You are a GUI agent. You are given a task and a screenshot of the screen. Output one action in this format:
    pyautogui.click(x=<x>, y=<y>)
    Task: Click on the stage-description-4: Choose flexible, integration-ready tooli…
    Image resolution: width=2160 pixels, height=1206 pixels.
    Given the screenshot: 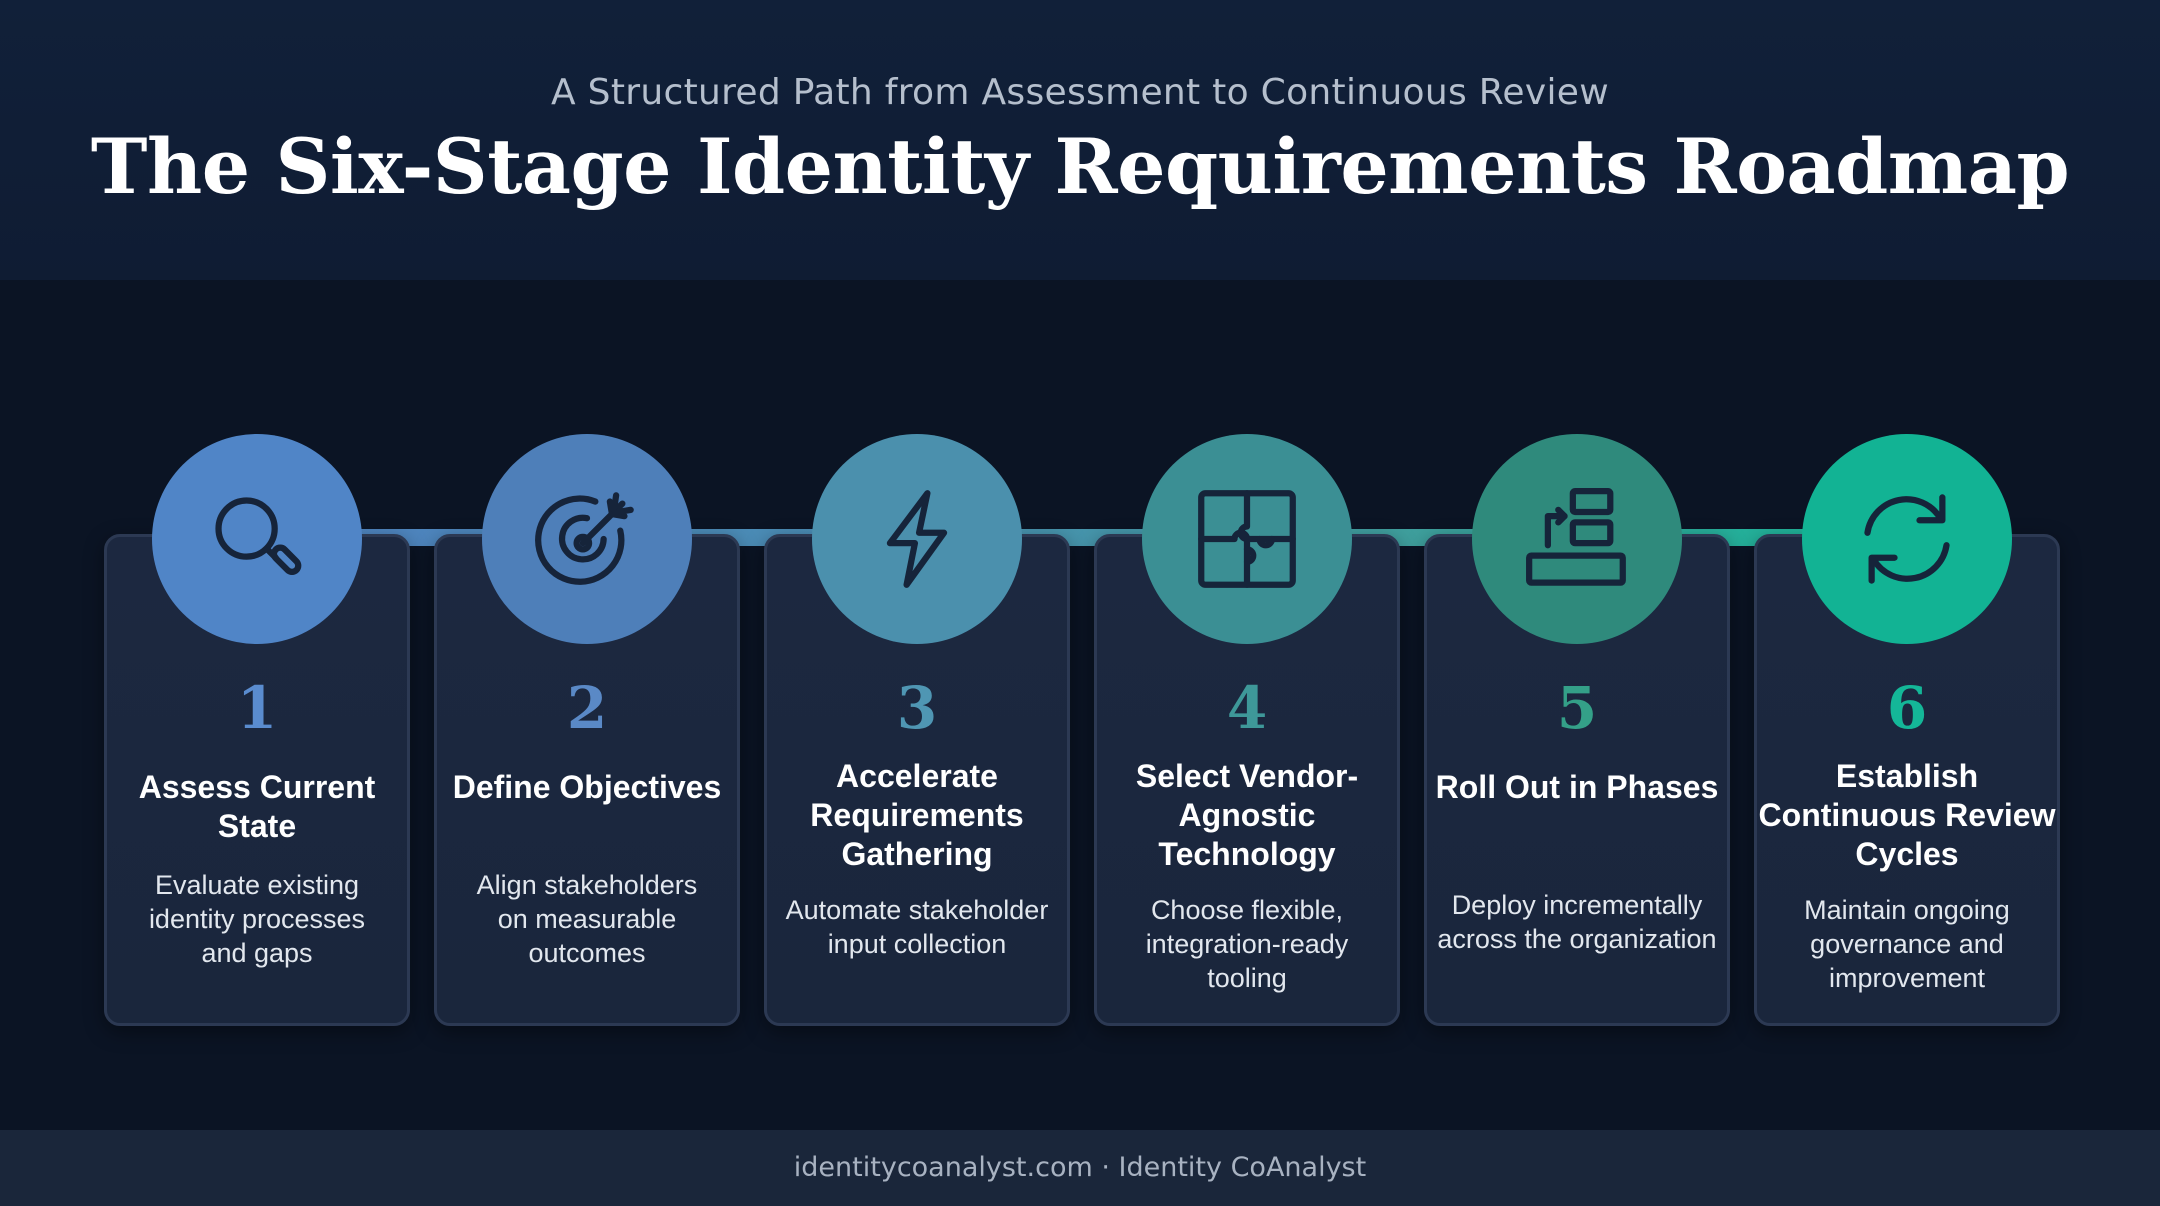 What is the action you would take?
    pyautogui.click(x=1247, y=944)
    